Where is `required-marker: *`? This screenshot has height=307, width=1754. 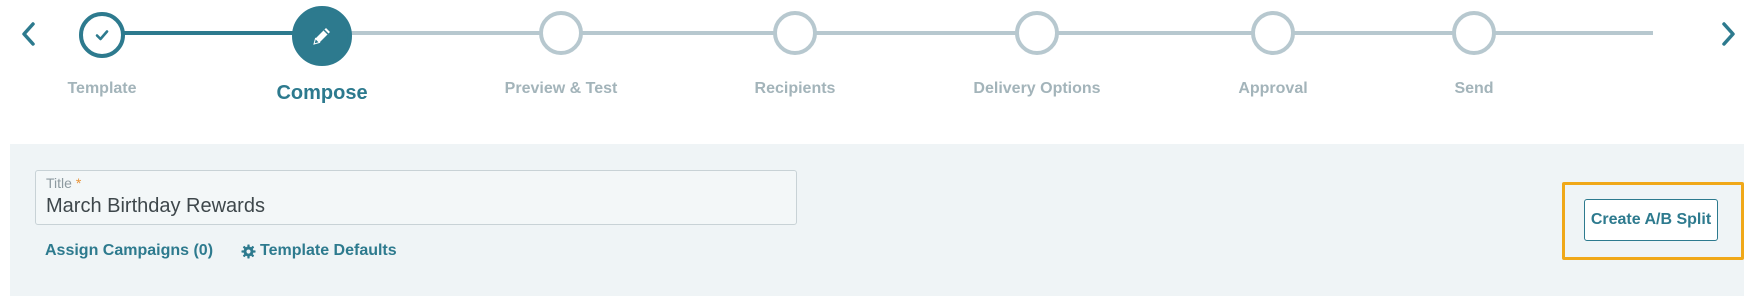 required-marker: * is located at coordinates (78, 183).